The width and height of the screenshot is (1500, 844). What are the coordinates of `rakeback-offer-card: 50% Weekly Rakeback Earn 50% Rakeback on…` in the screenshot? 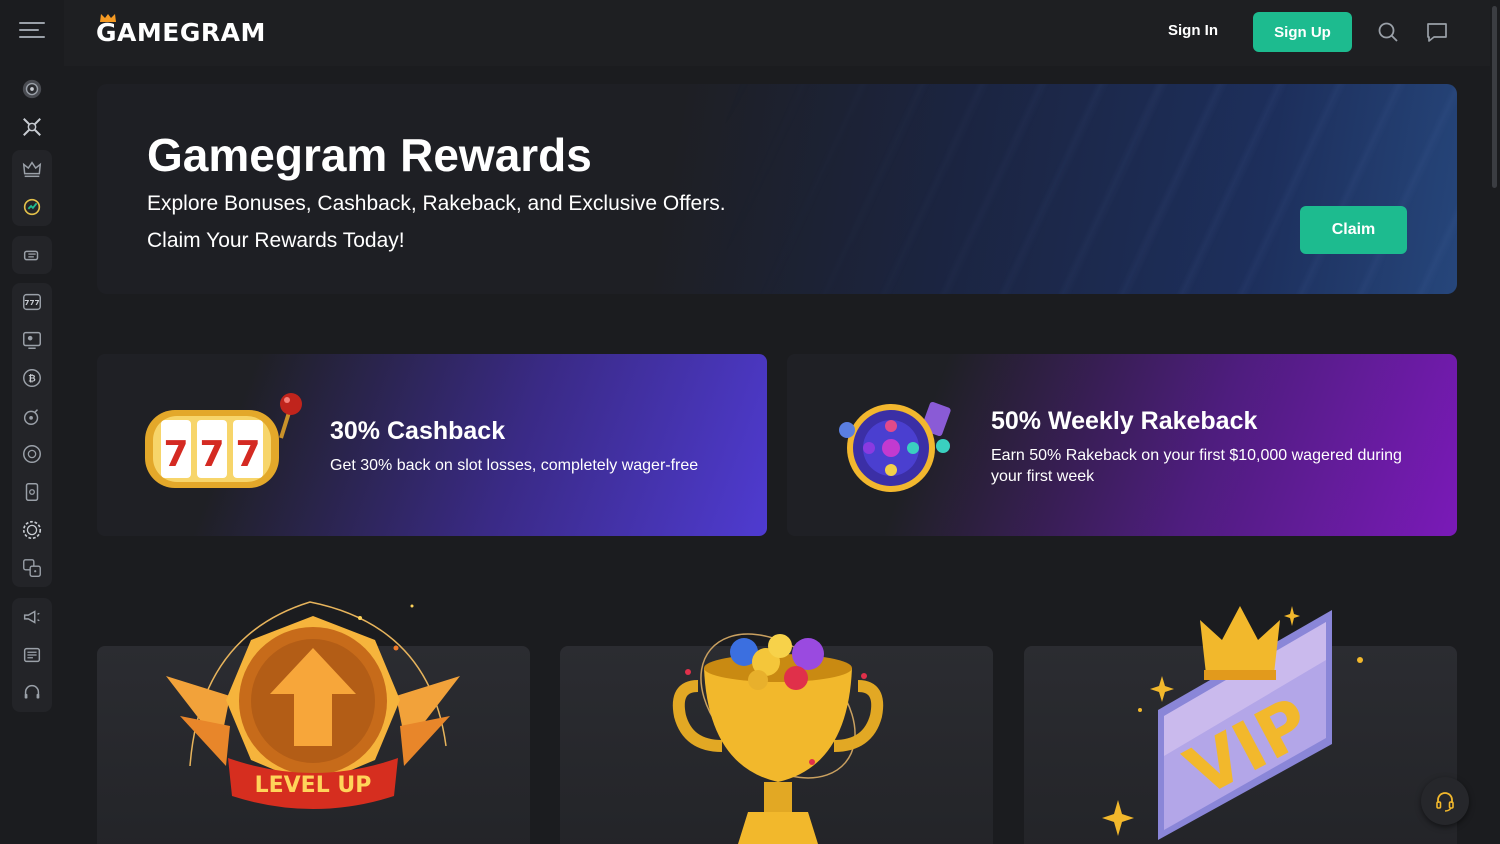 It's located at (1122, 445).